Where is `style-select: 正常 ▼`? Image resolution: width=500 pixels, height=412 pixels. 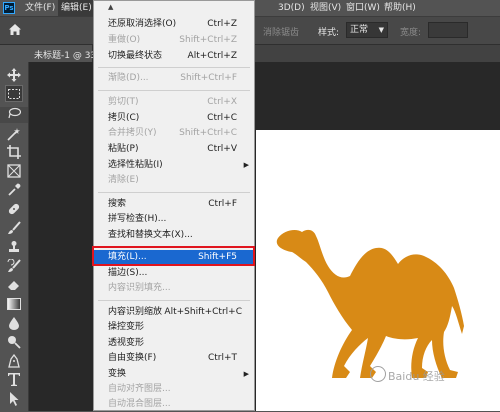
style-select: 正常 ▼ is located at coordinates (367, 30).